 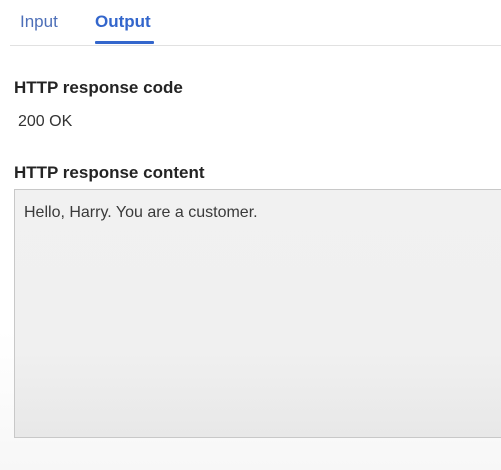 I want to click on response-content-label: HTTP response content, so click(x=109, y=172).